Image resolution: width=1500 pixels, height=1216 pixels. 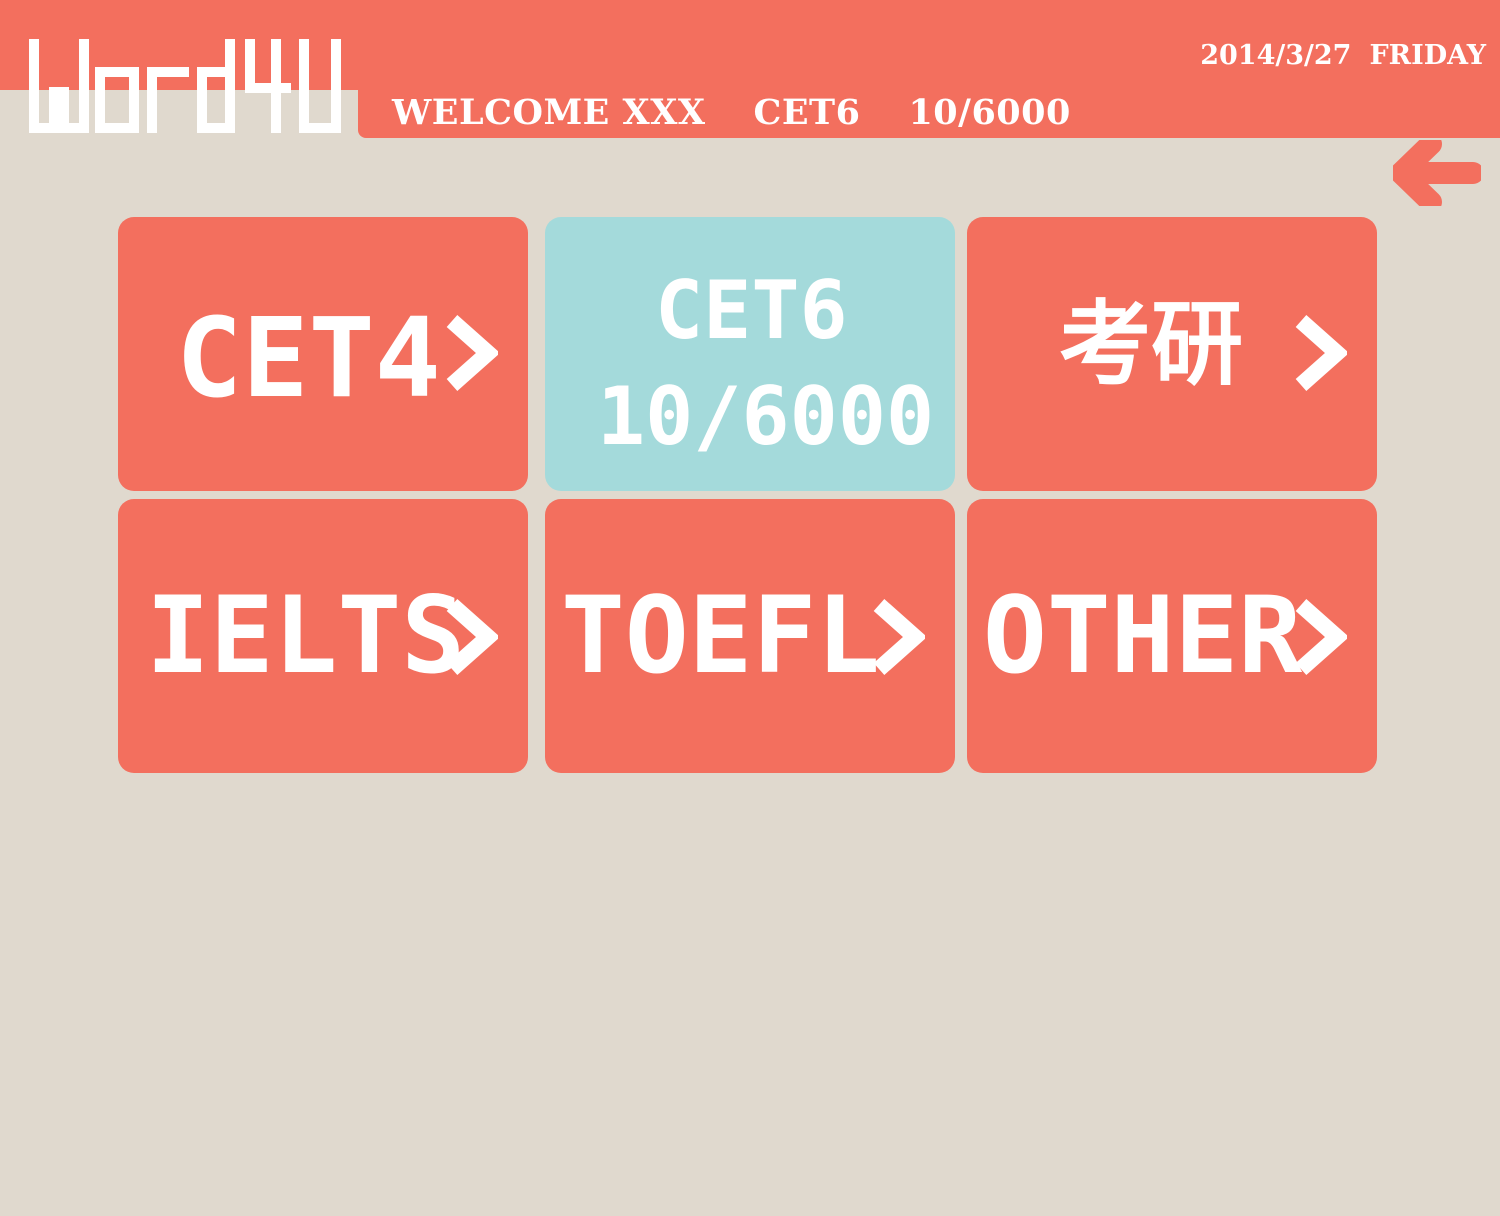 I want to click on tile-toefl: TOEFL, so click(x=750, y=636).